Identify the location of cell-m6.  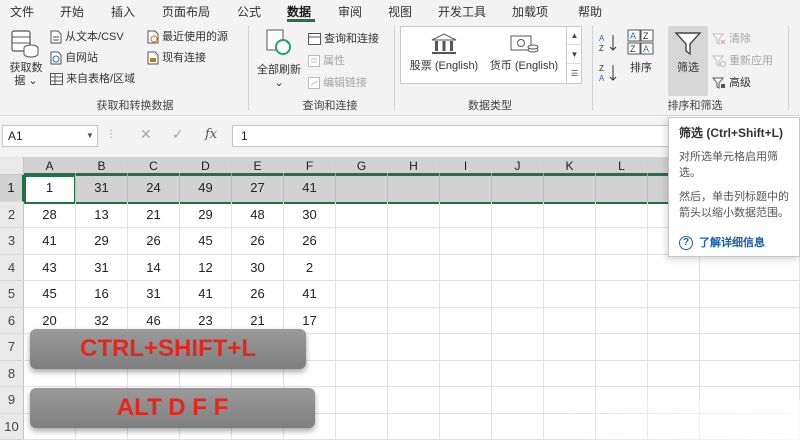
(674, 320).